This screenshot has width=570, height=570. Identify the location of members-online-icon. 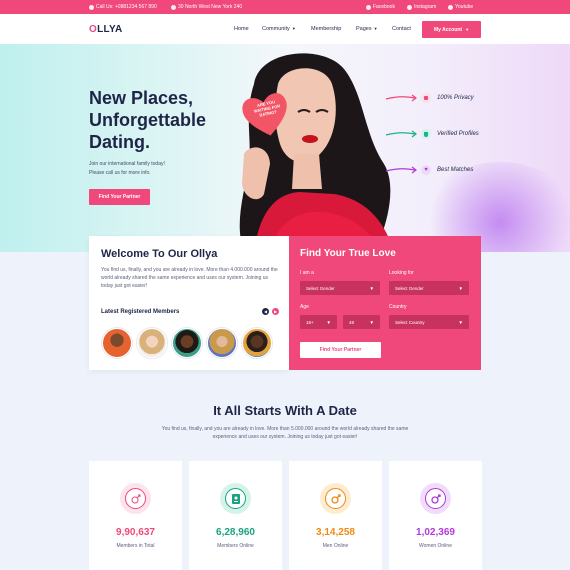
(235, 498).